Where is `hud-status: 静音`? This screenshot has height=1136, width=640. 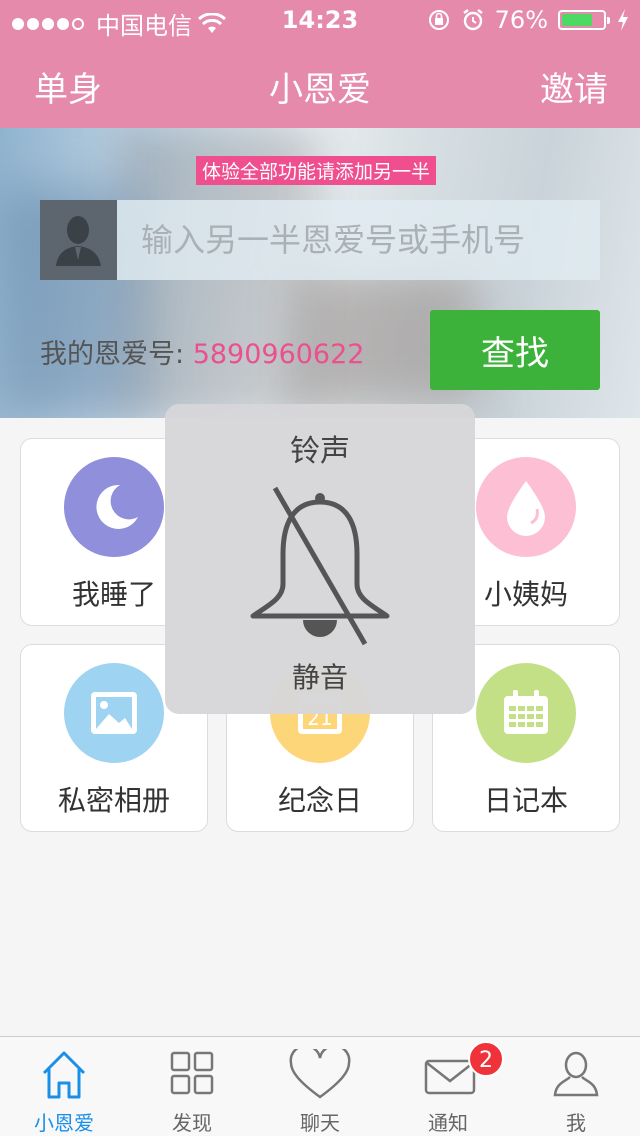 hud-status: 静音 is located at coordinates (319, 677).